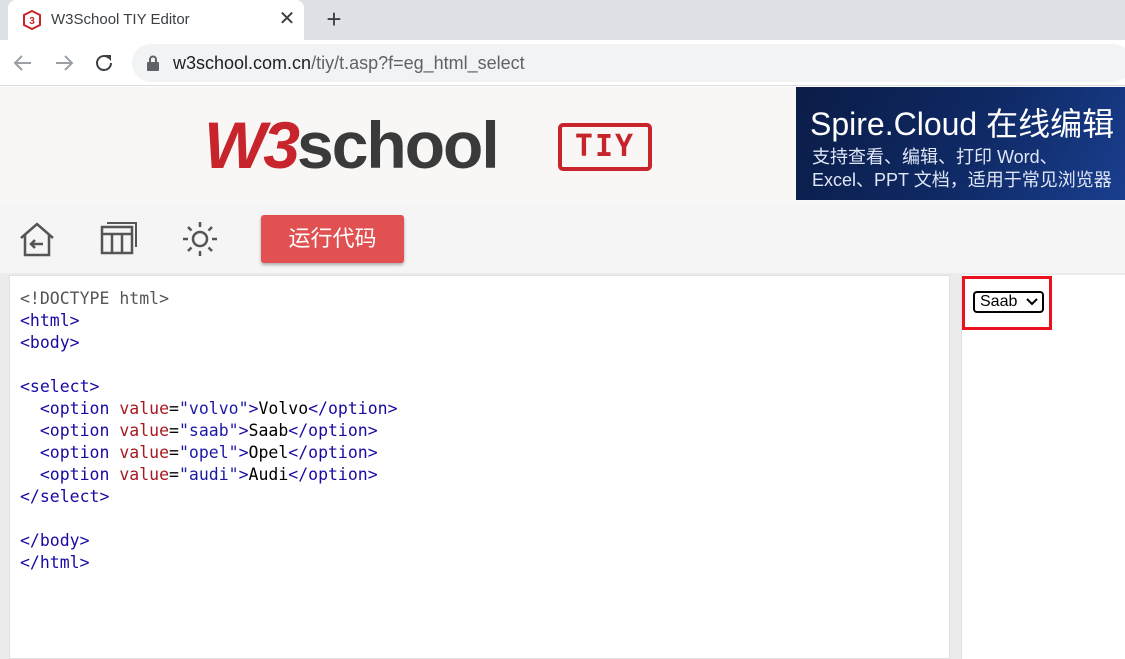 Image resolution: width=1125 pixels, height=659 pixels. What do you see at coordinates (65, 496) in the screenshot?
I see `code-token: </select>` at bounding box center [65, 496].